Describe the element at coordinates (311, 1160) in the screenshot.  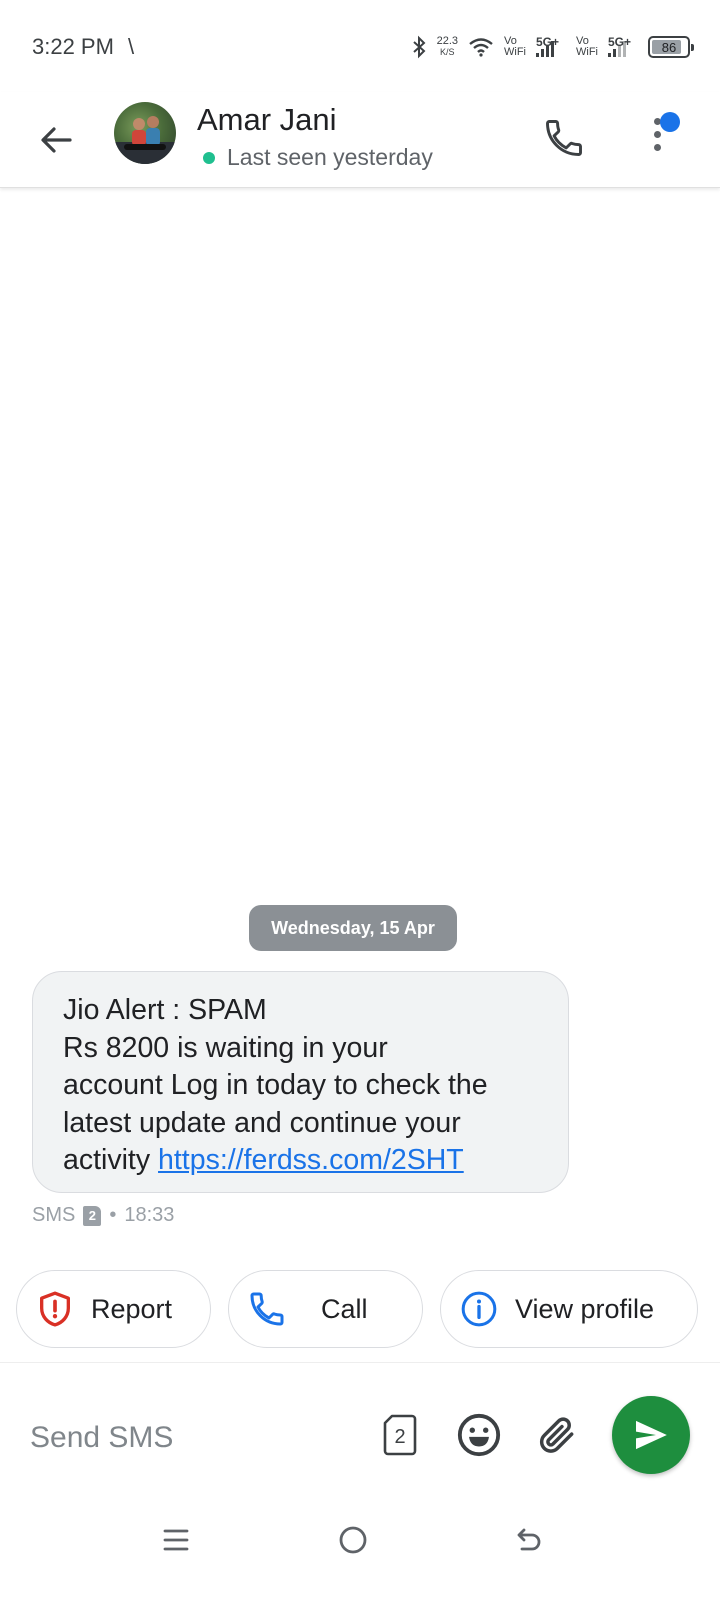
I see `message-link: https://ferdss.com/2SHT` at that location.